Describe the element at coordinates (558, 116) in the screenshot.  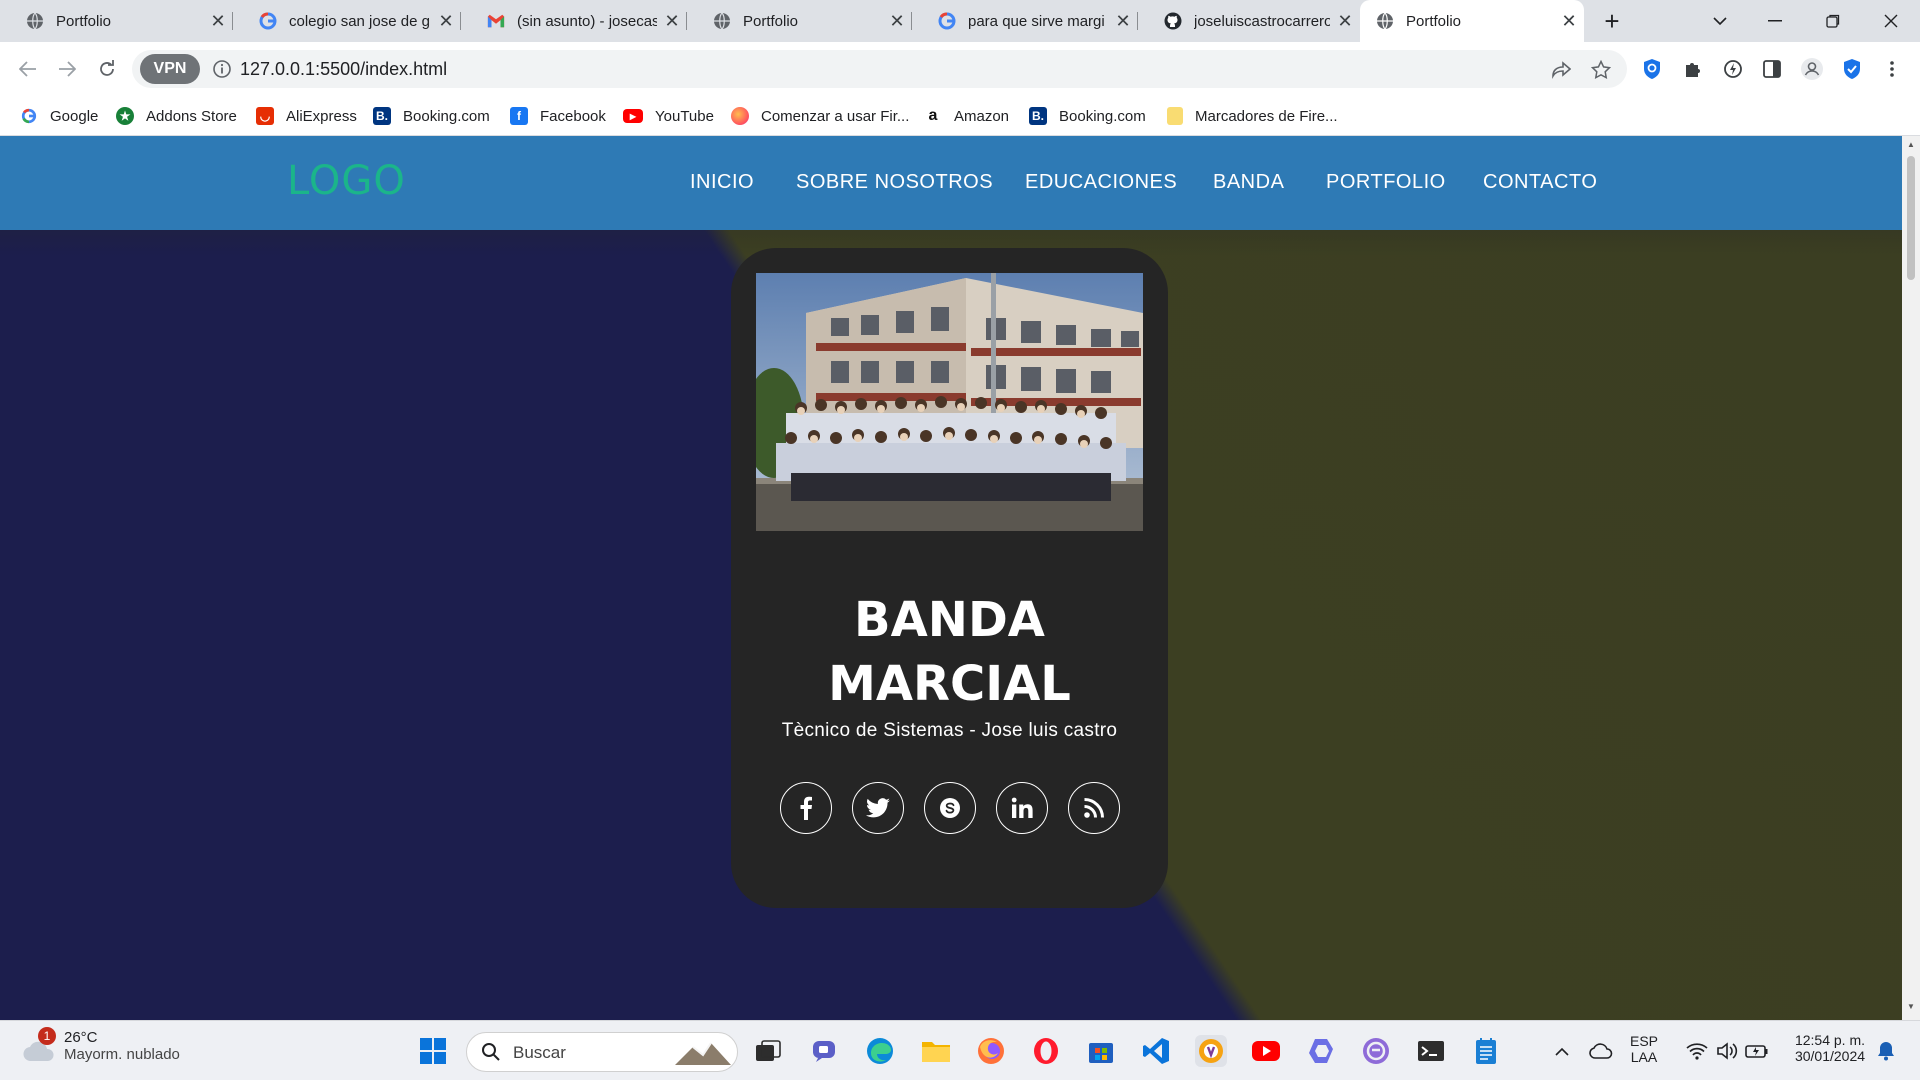
I see `bookmark-facebook: f Facebook` at that location.